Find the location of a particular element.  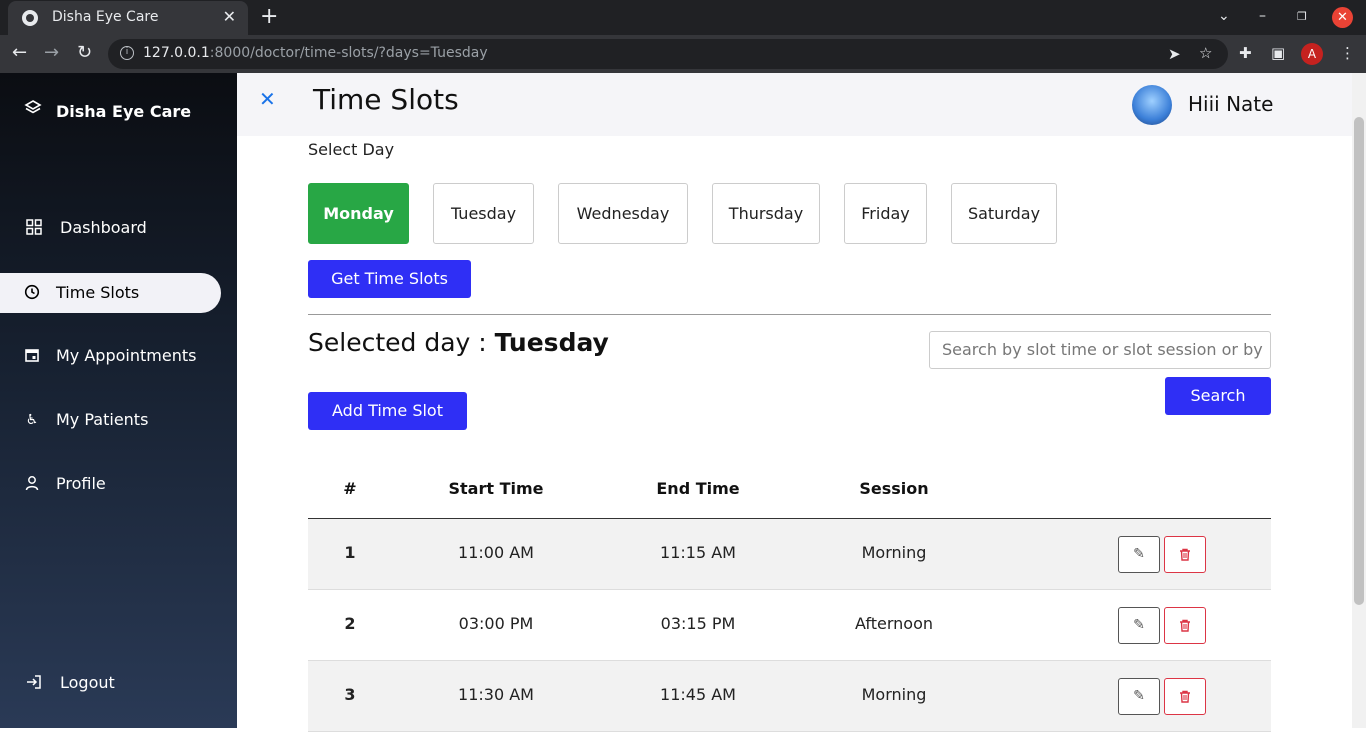

tab-search-icon: ⌄ is located at coordinates (1224, 16).